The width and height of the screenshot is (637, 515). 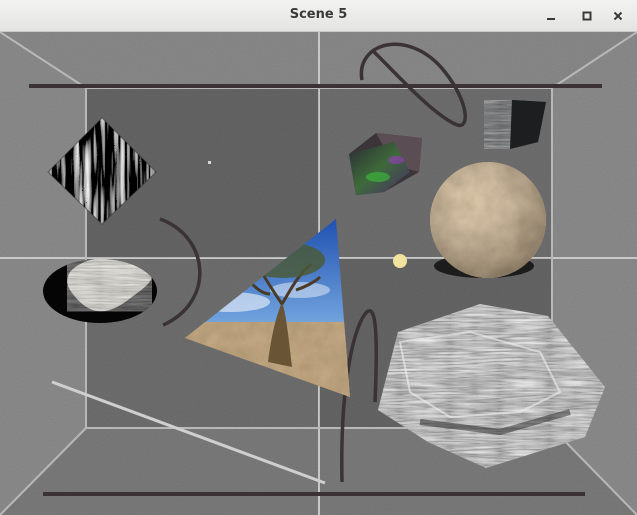 What do you see at coordinates (515, 124) in the screenshot?
I see `small-textured-cube` at bounding box center [515, 124].